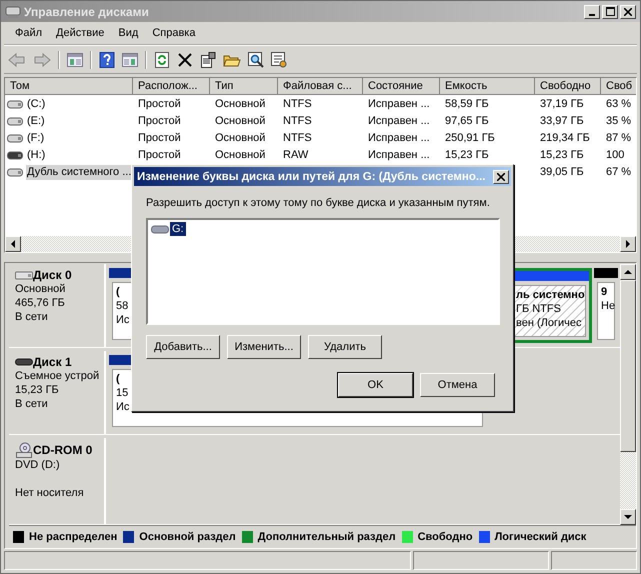  I want to click on table-cell: 35 %, so click(619, 121).